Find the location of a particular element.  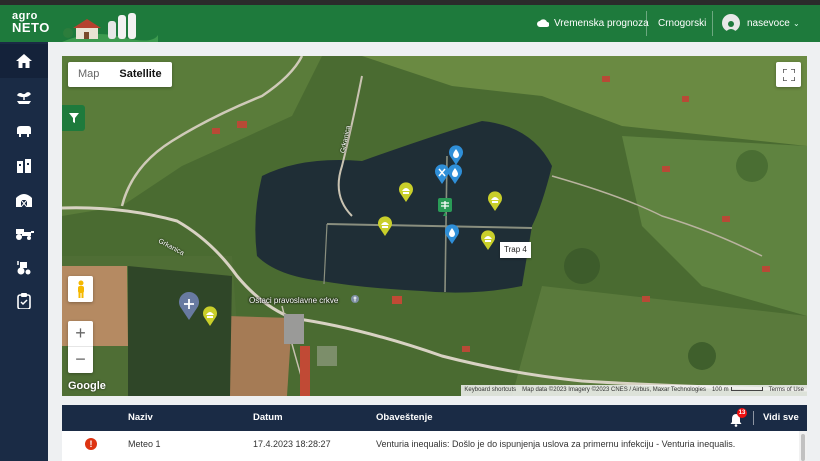

fullscreen-button is located at coordinates (788, 74).